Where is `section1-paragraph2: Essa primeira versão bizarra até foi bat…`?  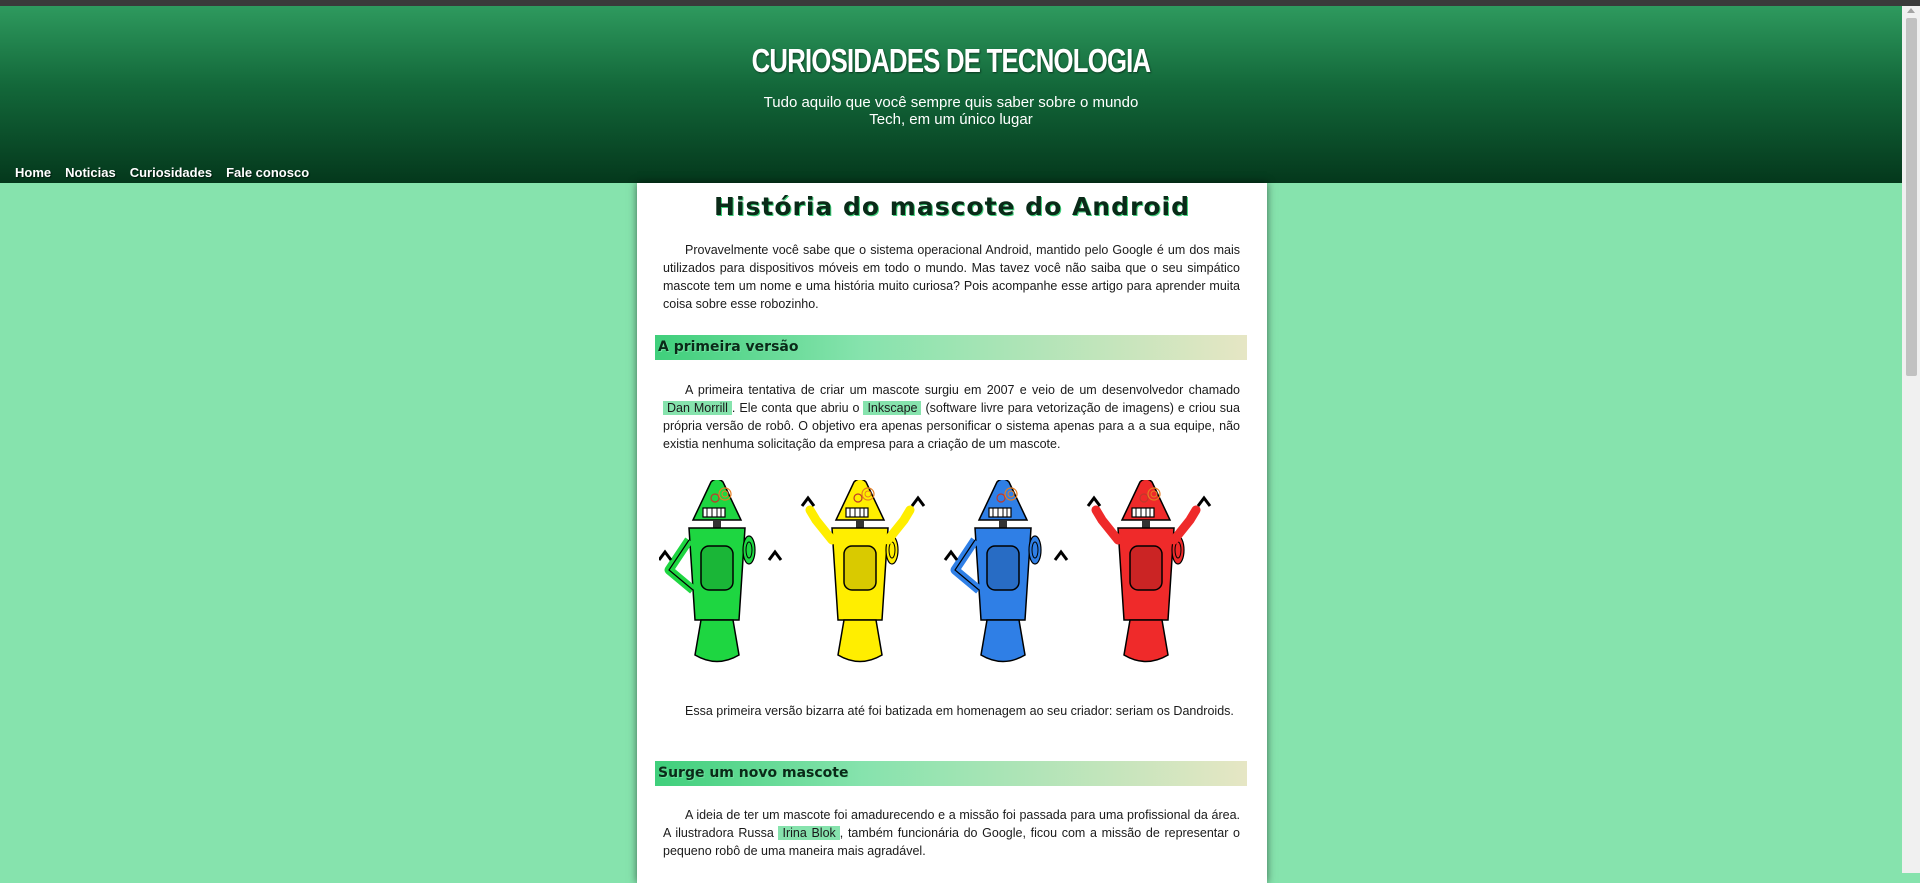
section1-paragraph2: Essa primeira versão bizarra até foi bat… is located at coordinates (959, 711).